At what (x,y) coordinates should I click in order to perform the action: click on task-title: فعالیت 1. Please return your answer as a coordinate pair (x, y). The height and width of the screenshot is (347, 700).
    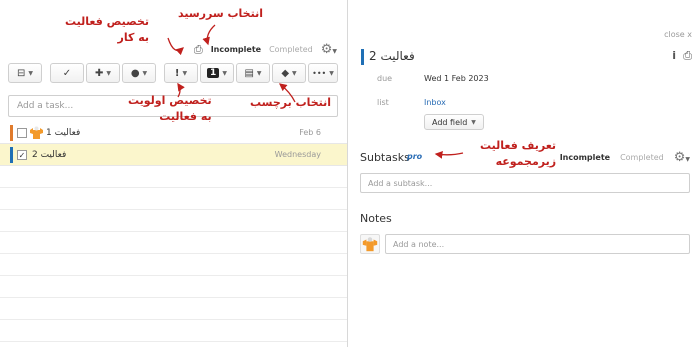
    Looking at the image, I should click on (63, 133).